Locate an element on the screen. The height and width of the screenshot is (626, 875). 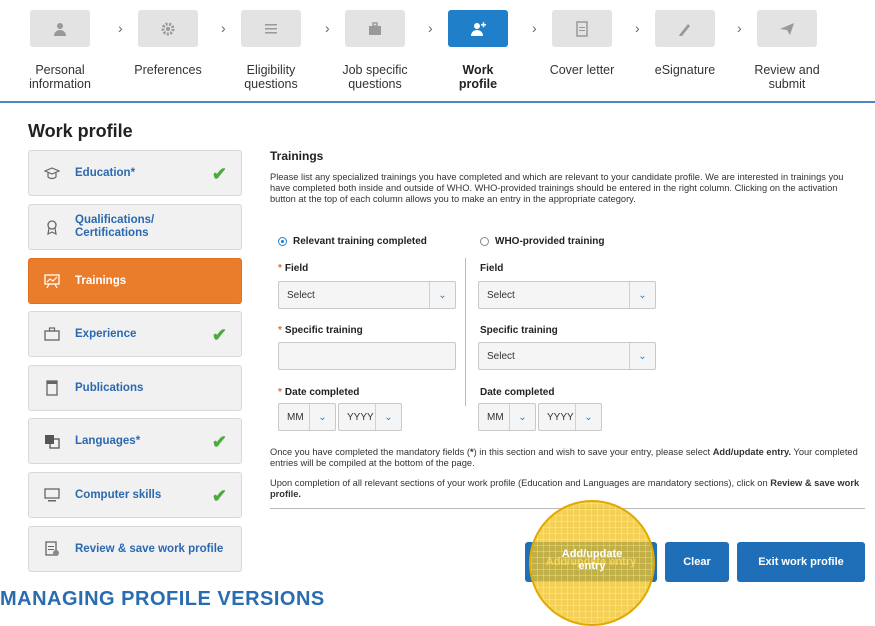
specific-training-label-right: Specific training is located at coordinates (519, 330).